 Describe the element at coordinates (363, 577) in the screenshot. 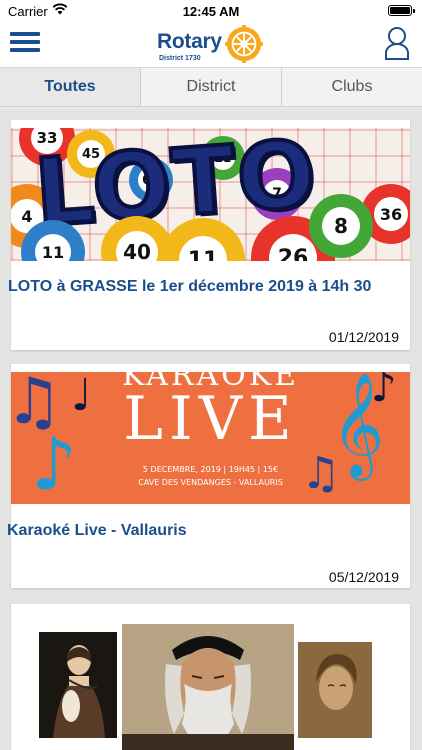

I see `news-card-date: 05/12/2019` at that location.